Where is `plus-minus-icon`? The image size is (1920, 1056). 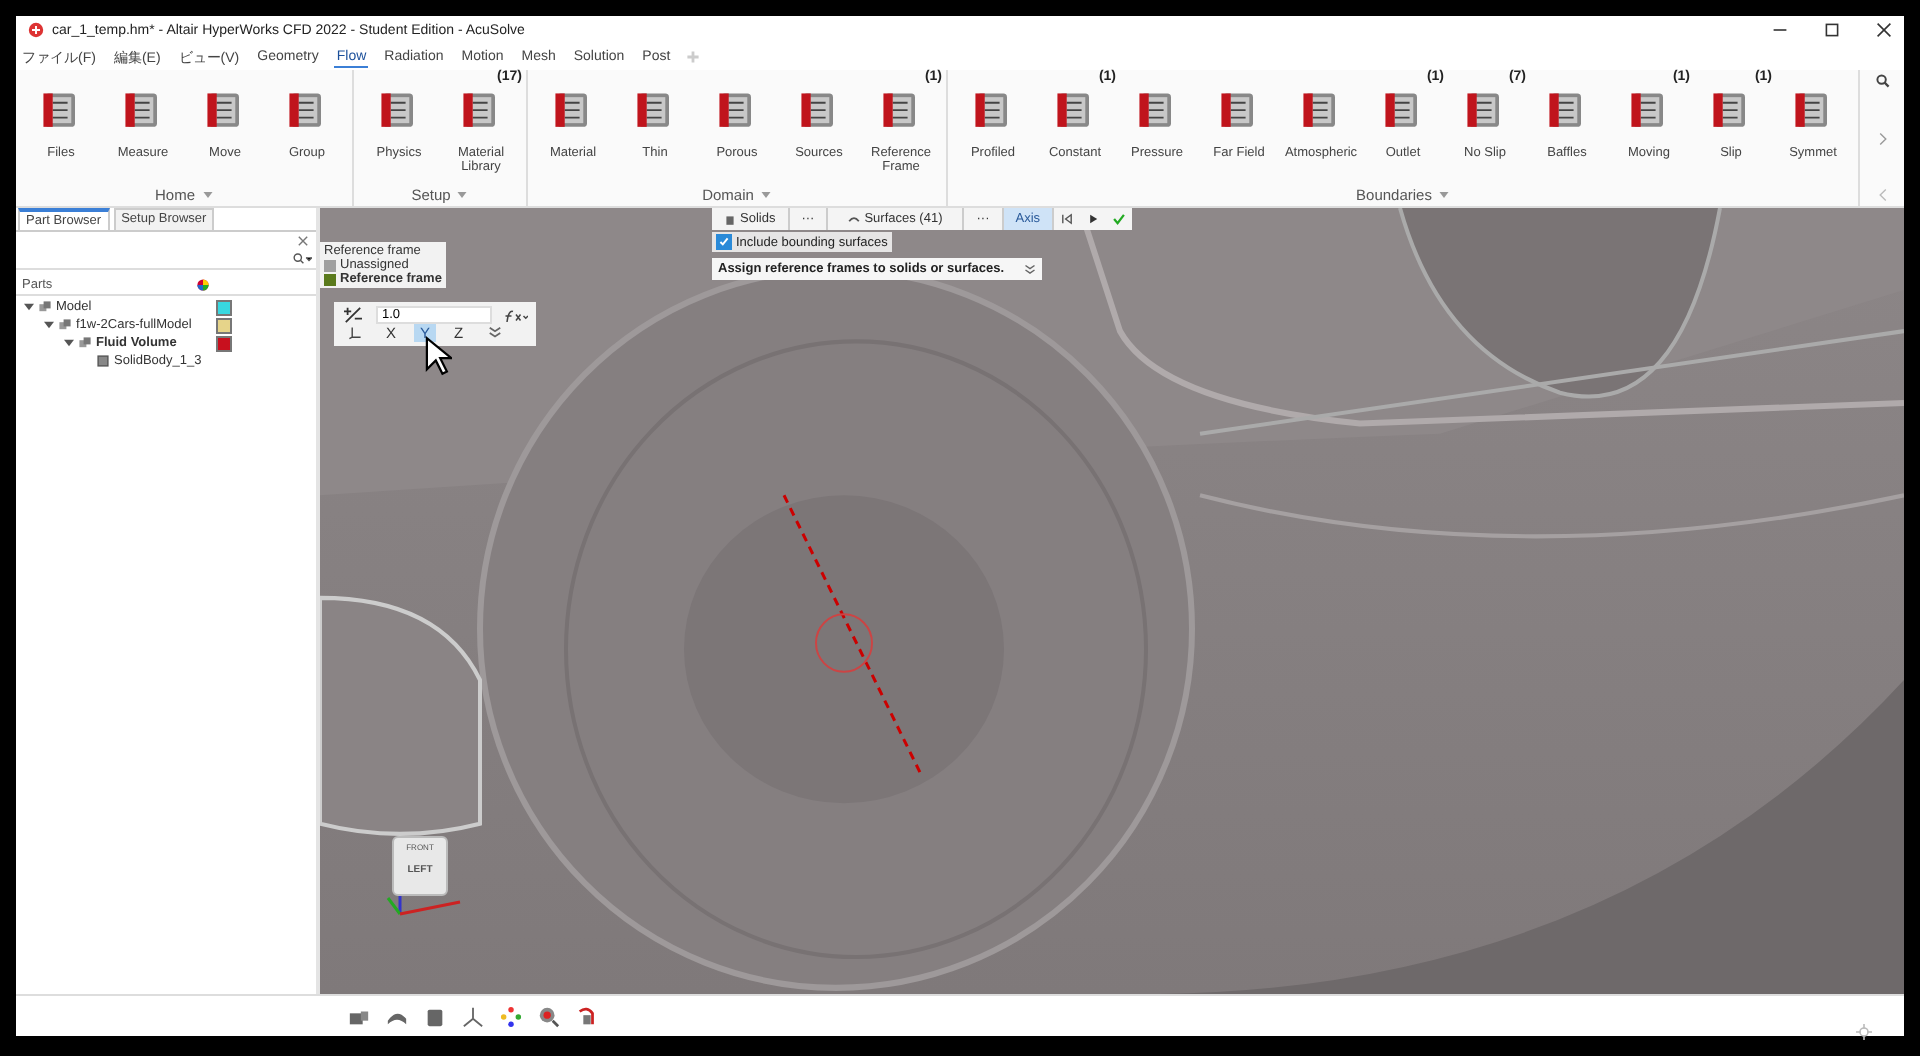 plus-minus-icon is located at coordinates (353, 315).